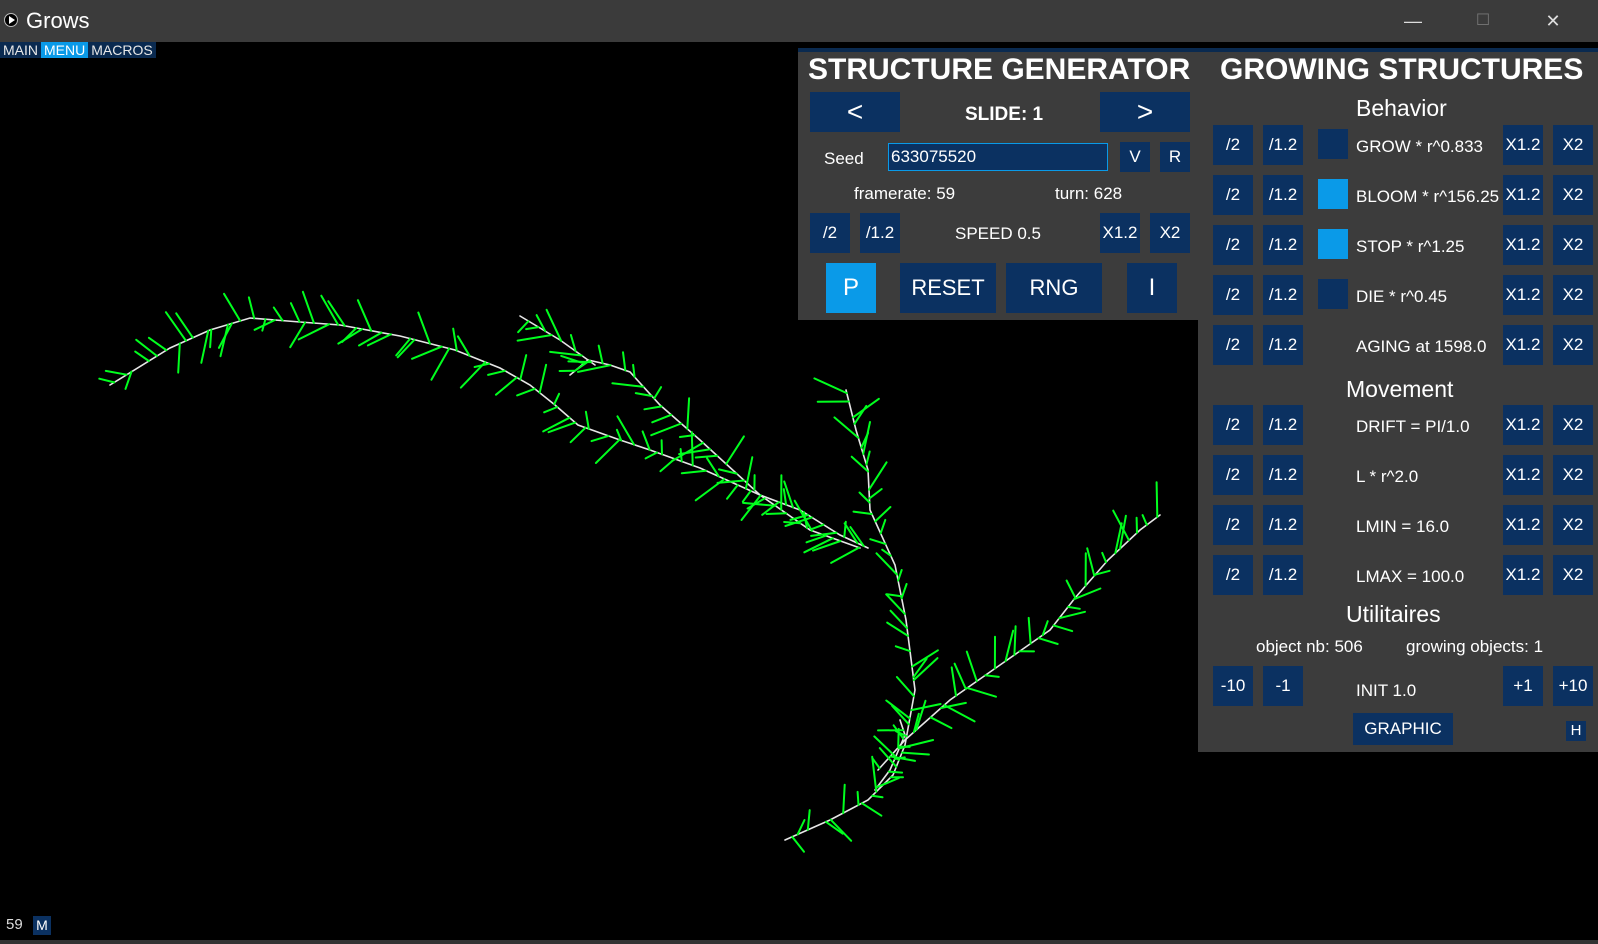 The width and height of the screenshot is (1598, 944). What do you see at coordinates (1573, 525) in the screenshot?
I see `movement-row-2-mul2-button: X2` at bounding box center [1573, 525].